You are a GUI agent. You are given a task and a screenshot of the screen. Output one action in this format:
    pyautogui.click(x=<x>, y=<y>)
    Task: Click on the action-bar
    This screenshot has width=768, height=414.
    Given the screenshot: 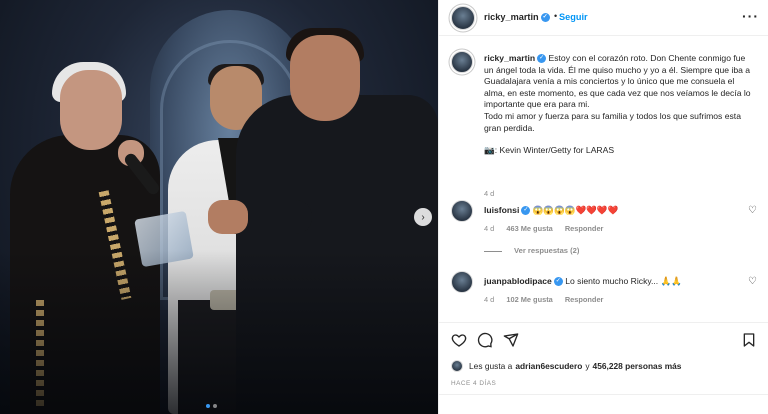 What is the action you would take?
    pyautogui.click(x=603, y=338)
    